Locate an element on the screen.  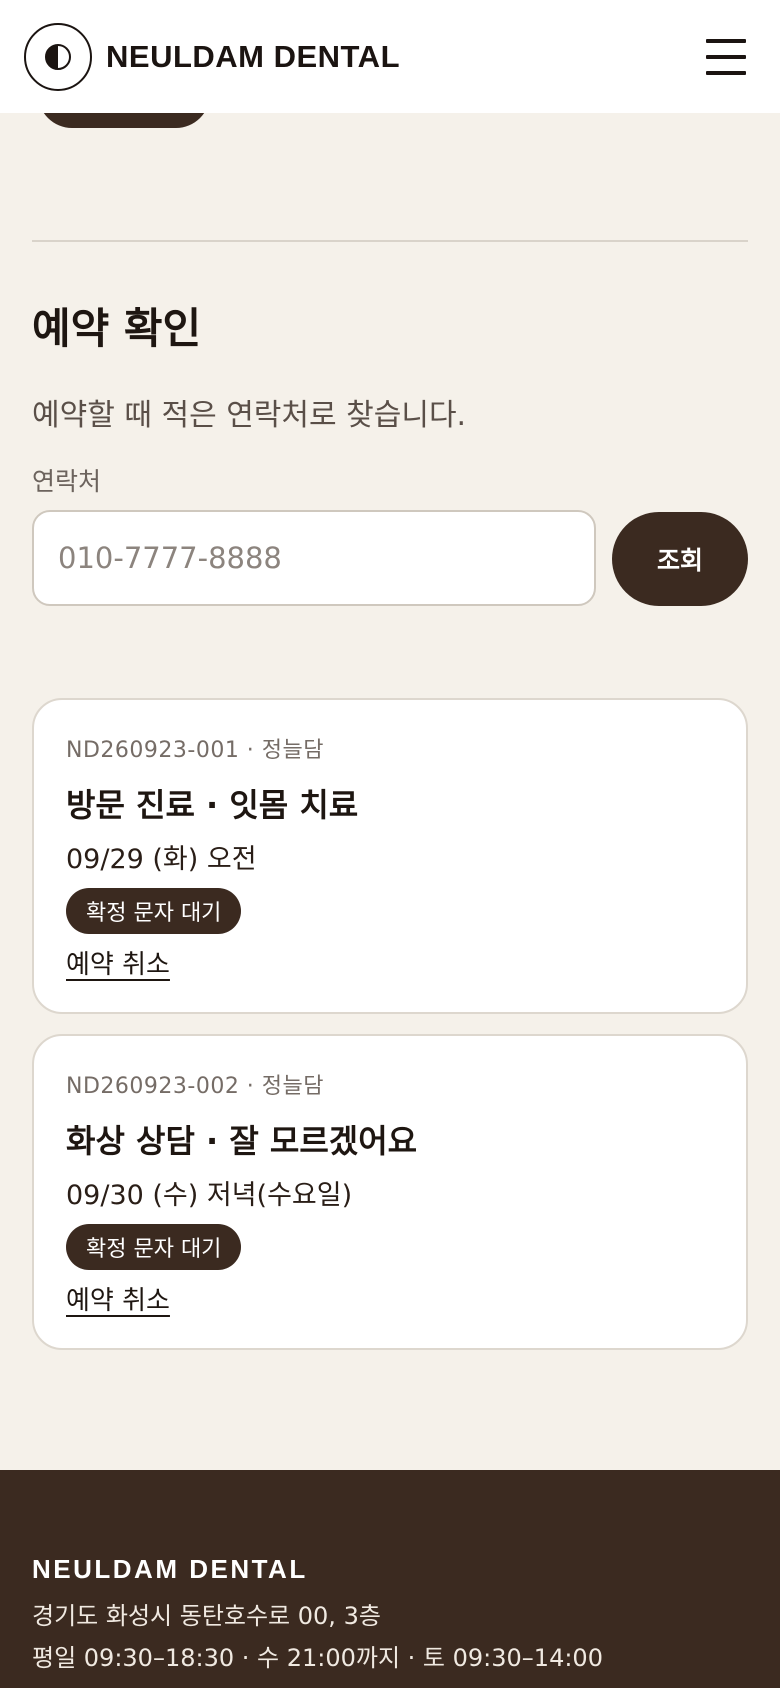
footer-brand: NEULDAM DENTAL is located at coordinates (170, 1569).